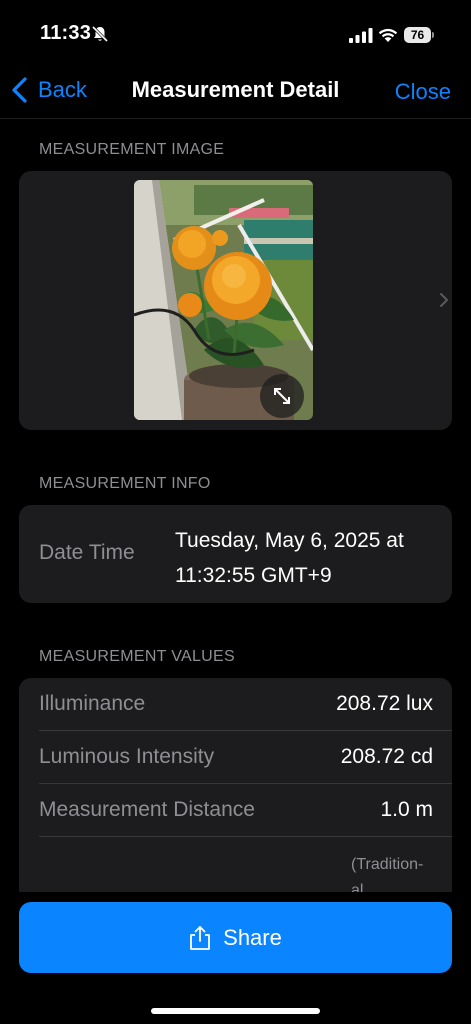 Image resolution: width=471 pixels, height=1024 pixels. What do you see at coordinates (406, 809) in the screenshot?
I see `value-text: 1.0 m` at bounding box center [406, 809].